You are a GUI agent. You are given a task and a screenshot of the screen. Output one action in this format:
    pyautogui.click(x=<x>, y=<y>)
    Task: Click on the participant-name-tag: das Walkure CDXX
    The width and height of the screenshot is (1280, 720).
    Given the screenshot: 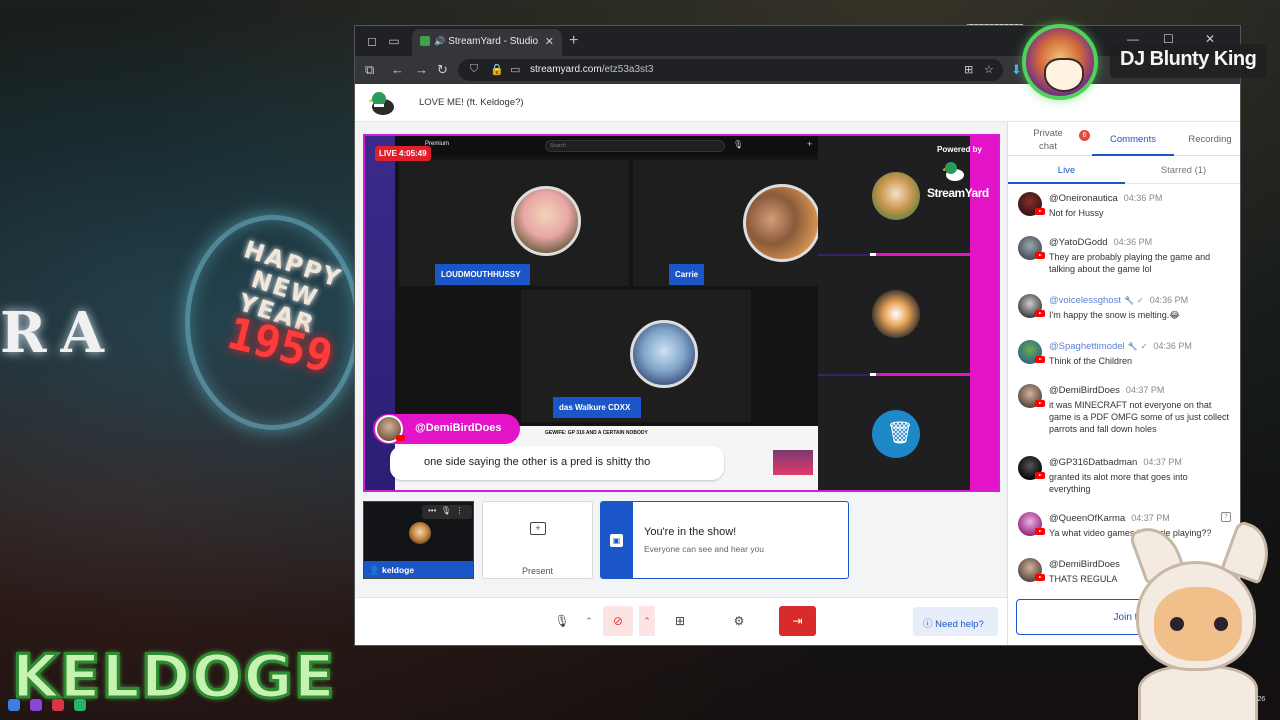 What is the action you would take?
    pyautogui.click(x=597, y=407)
    